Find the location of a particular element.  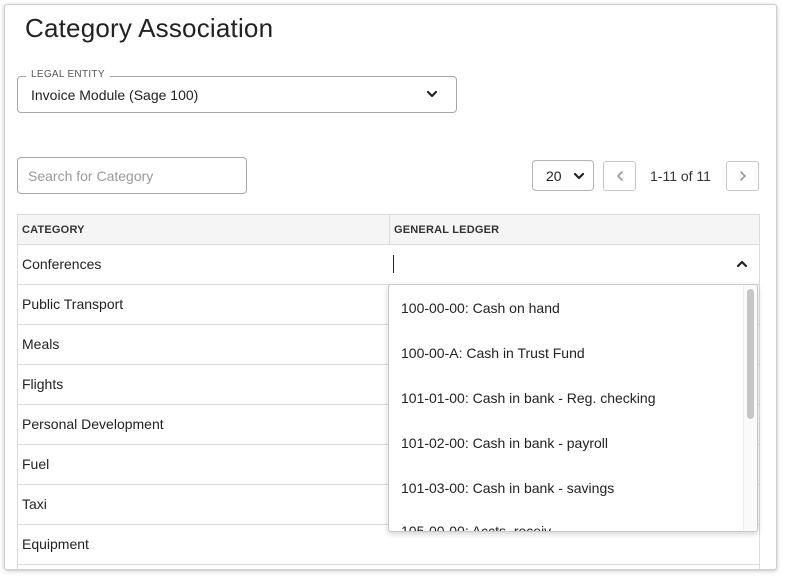

gl-option: 101-03-00: Cash in bank - savings is located at coordinates (507, 488).